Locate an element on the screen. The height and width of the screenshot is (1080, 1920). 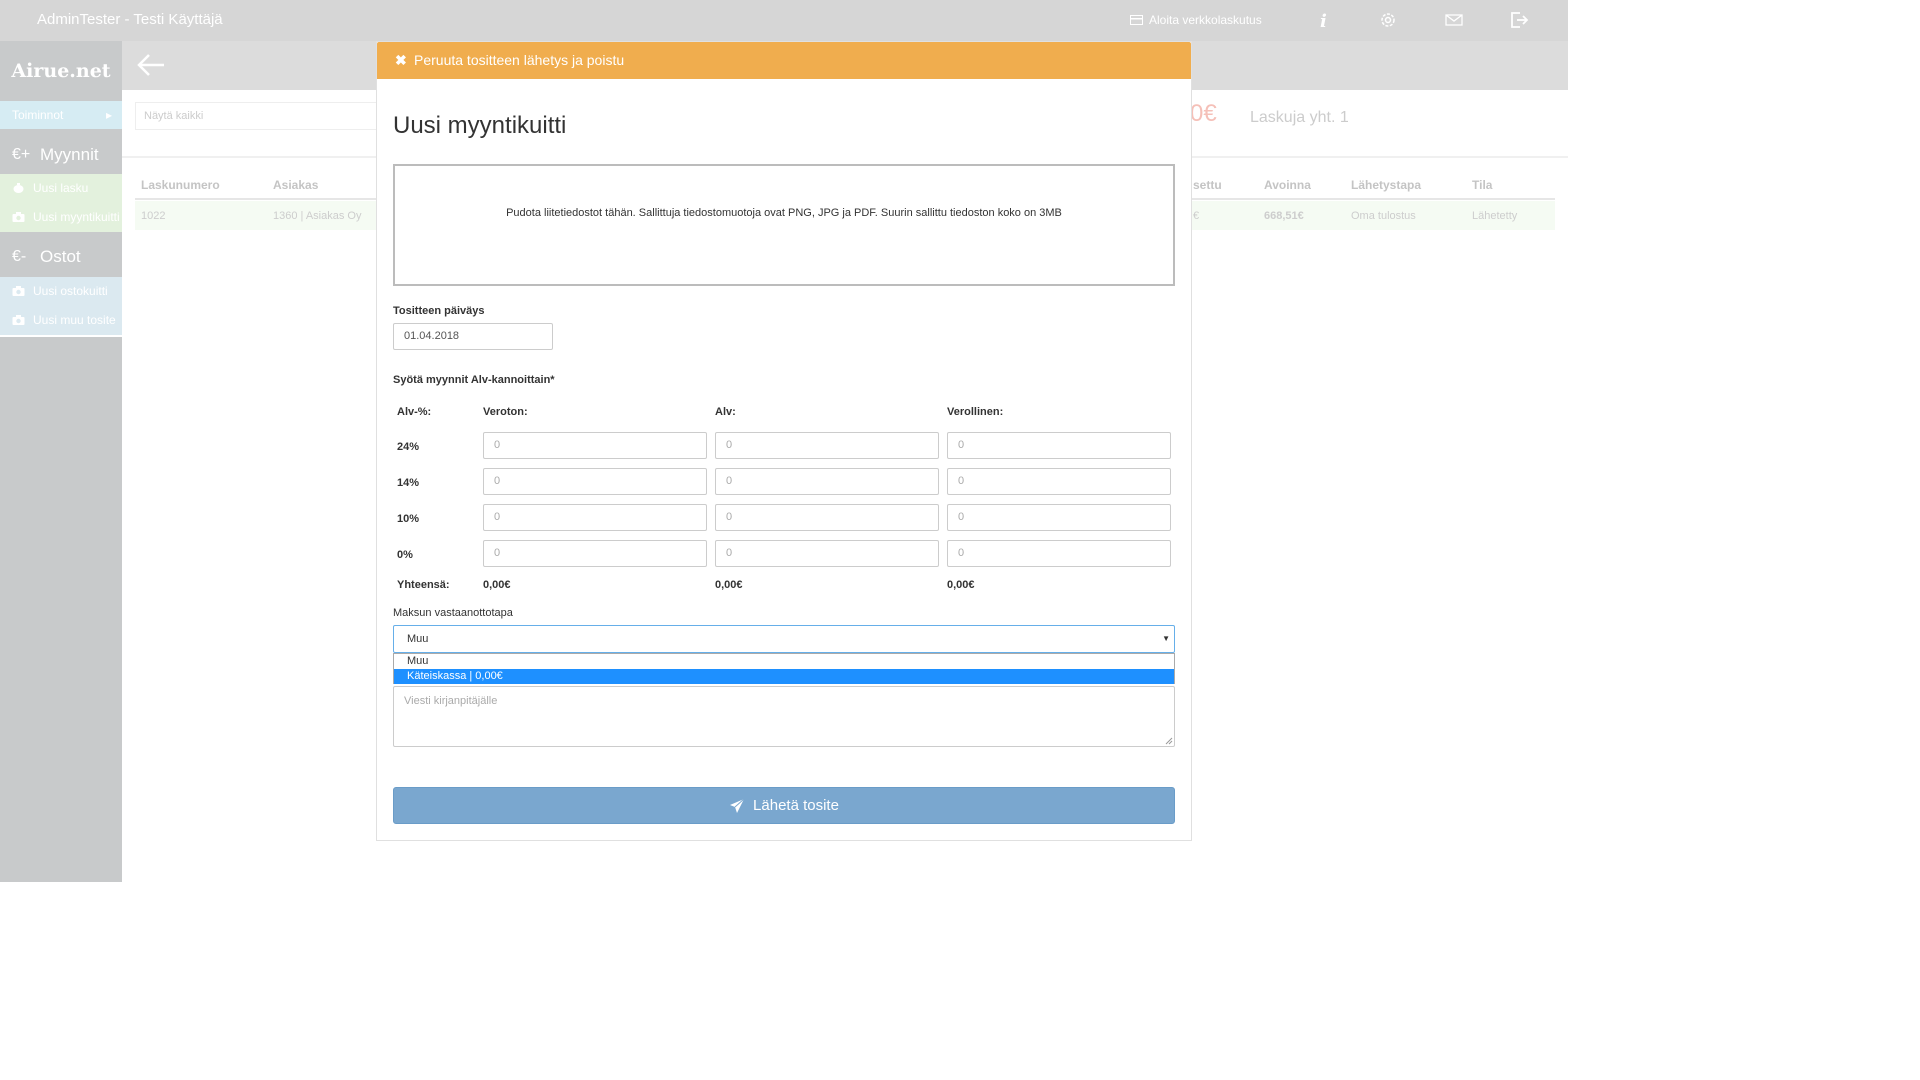
piggybank-icon is located at coordinates (18, 188).